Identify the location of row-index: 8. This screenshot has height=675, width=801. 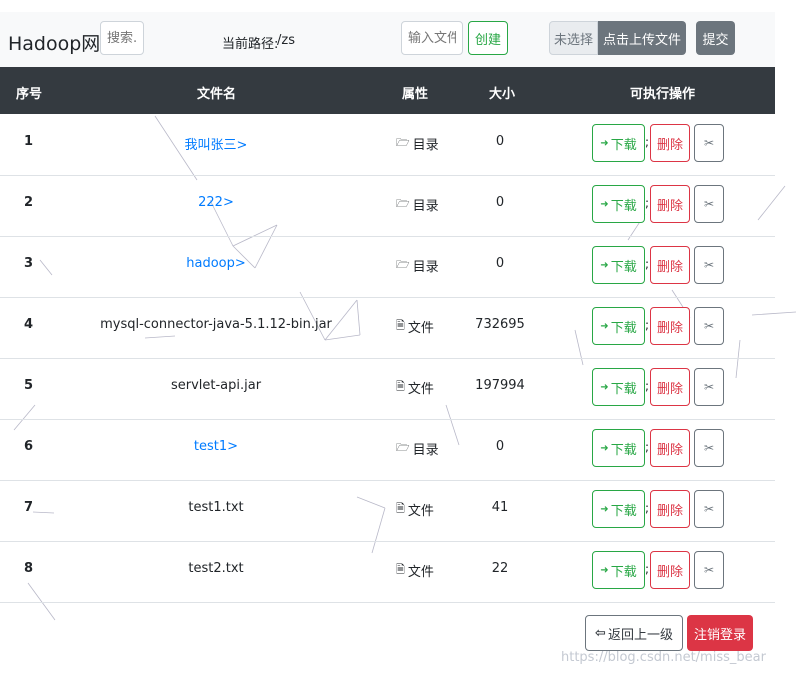
(29, 568).